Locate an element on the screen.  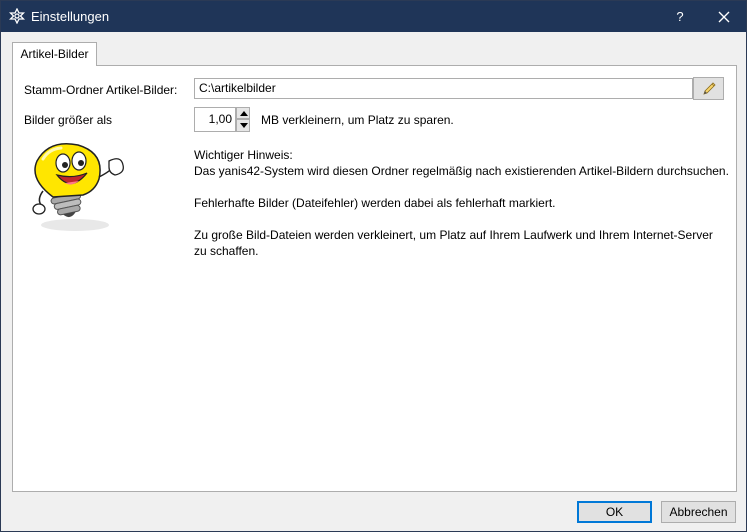
size-stepper-input: 1,00 is located at coordinates (215, 119).